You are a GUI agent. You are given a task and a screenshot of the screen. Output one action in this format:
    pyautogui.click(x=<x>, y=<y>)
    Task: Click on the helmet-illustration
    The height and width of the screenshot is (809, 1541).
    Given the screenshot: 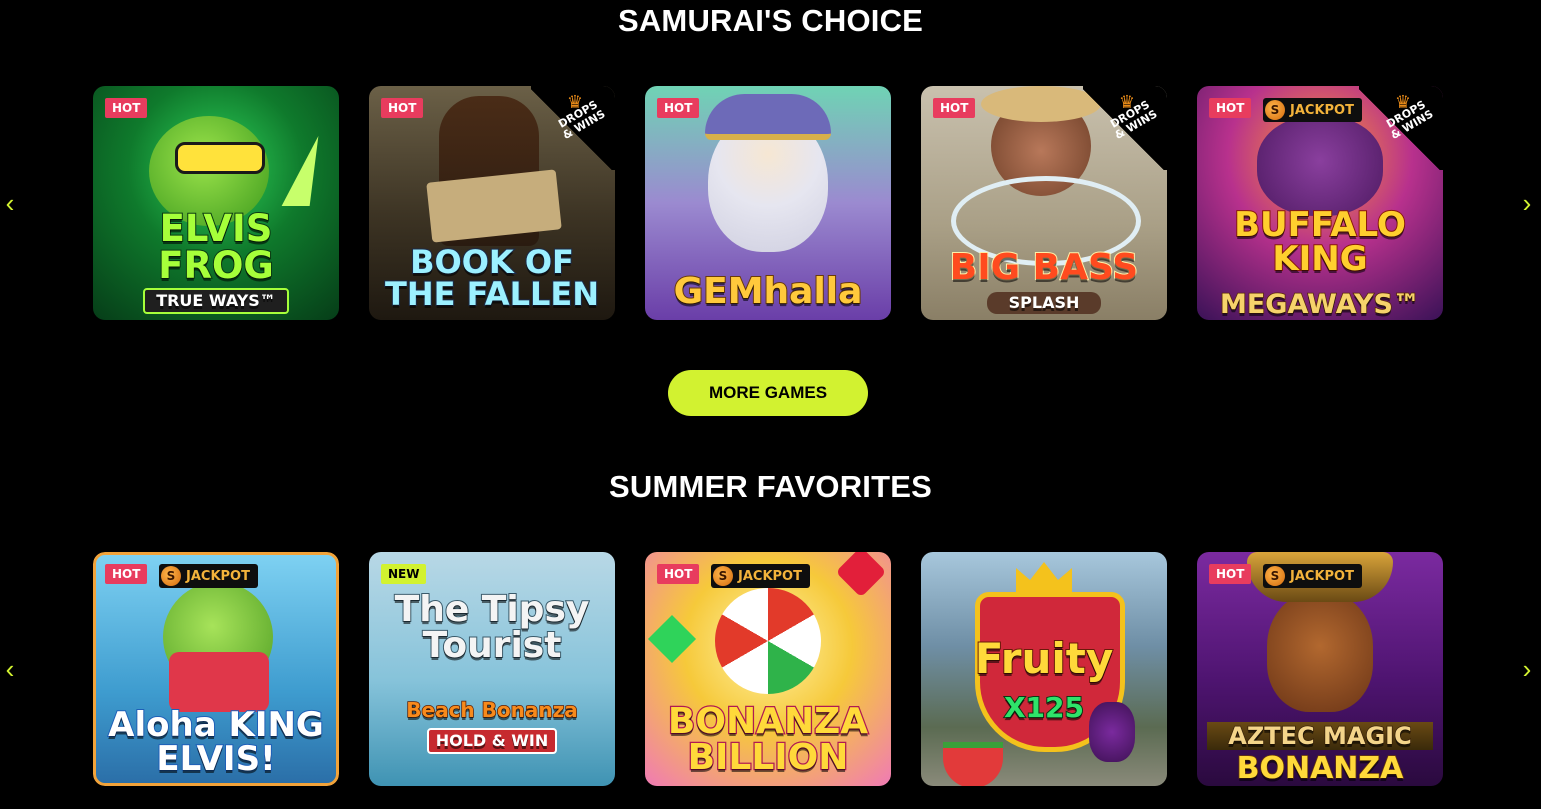 What is the action you would take?
    pyautogui.click(x=768, y=117)
    